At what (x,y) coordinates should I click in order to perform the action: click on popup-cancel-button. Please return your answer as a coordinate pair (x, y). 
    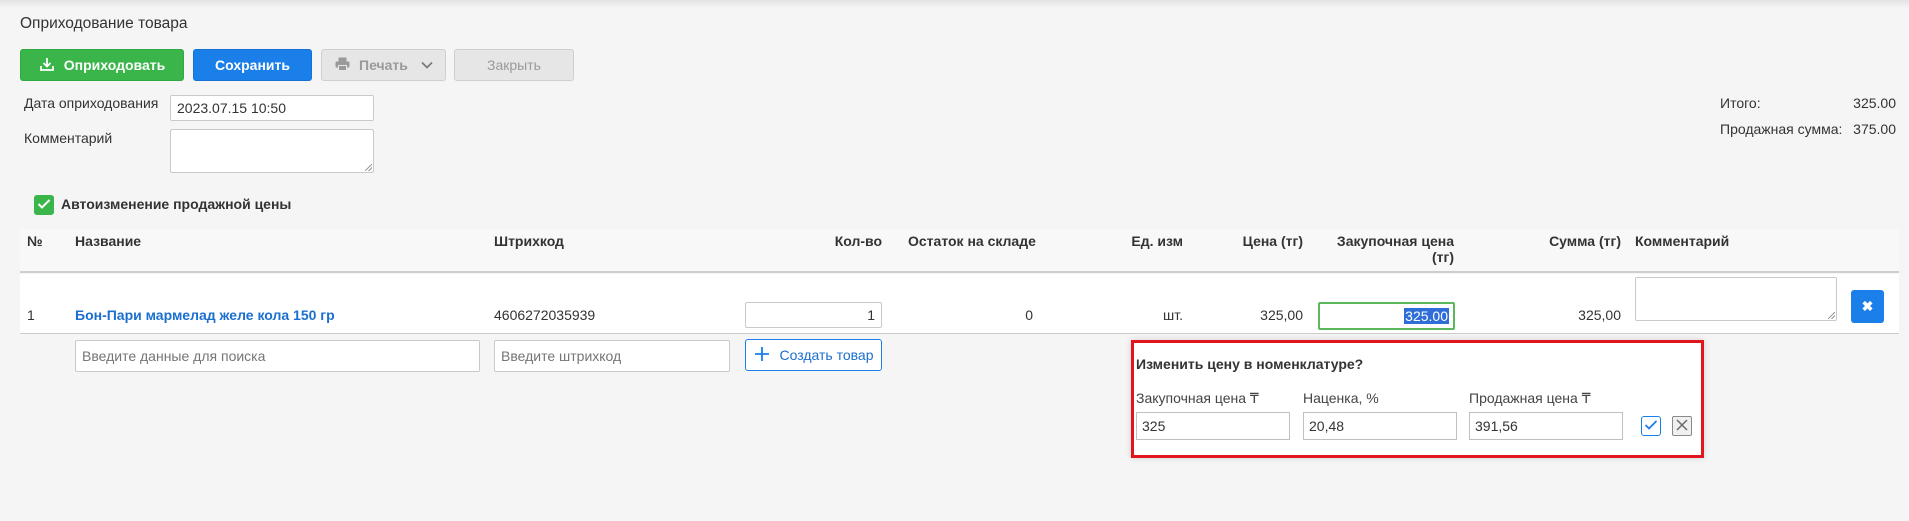
    Looking at the image, I should click on (1682, 426).